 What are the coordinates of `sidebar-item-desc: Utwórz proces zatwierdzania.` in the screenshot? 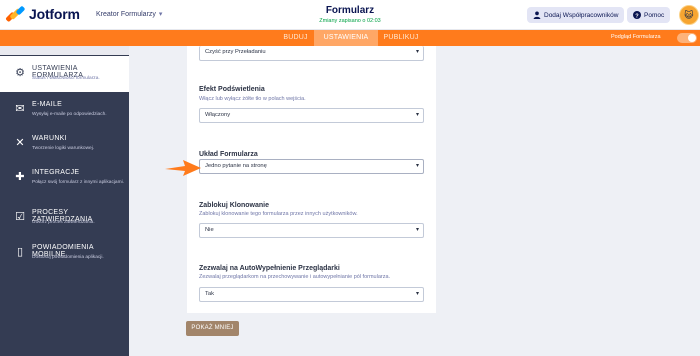 It's located at (63, 222).